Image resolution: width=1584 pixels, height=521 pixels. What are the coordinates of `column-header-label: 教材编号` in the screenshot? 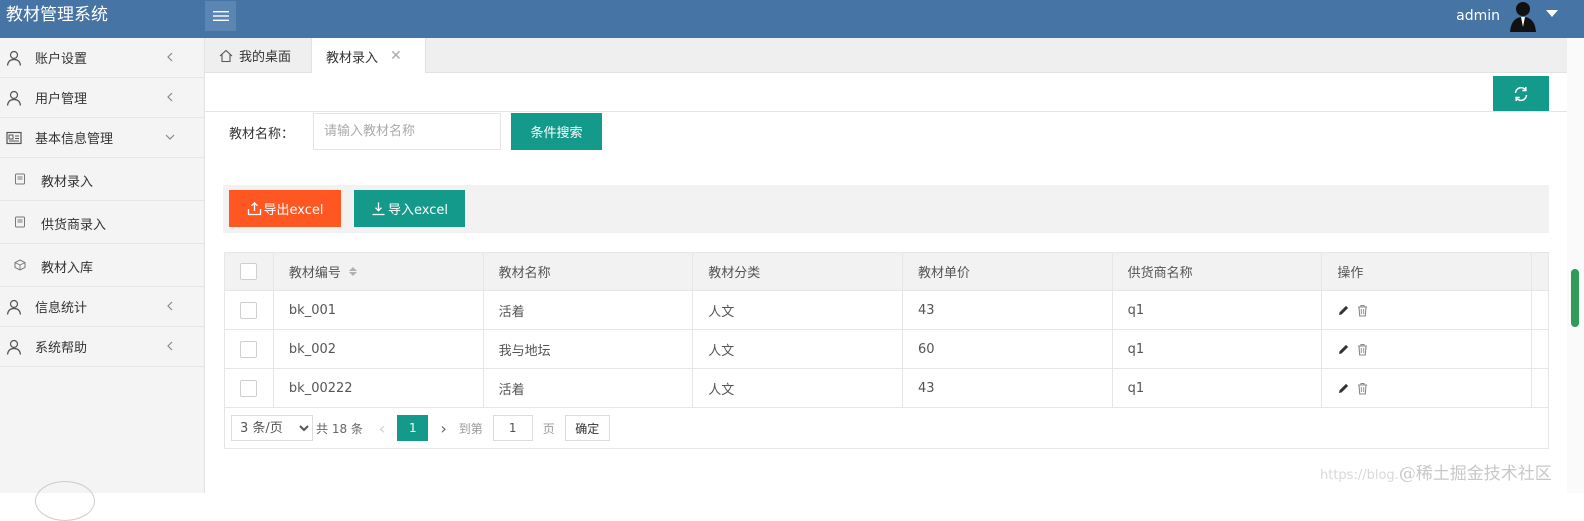 It's located at (314, 273).